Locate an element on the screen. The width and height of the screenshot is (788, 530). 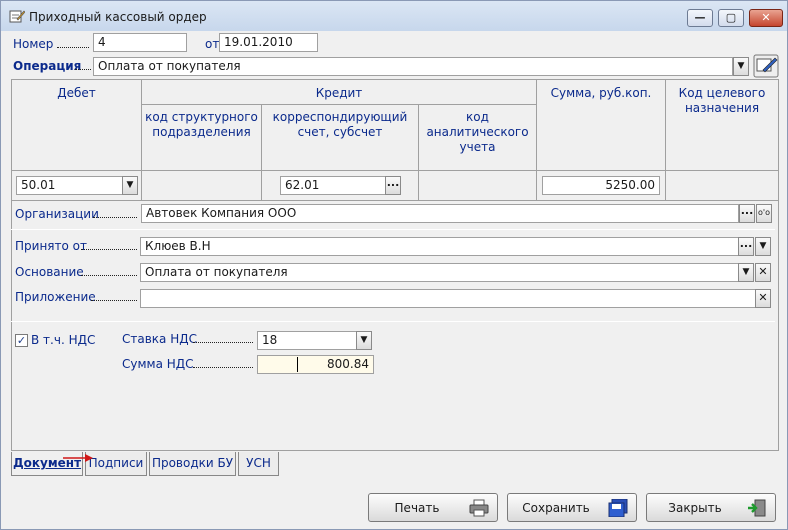
operation-dropdown-button: ▼ is located at coordinates (741, 66).